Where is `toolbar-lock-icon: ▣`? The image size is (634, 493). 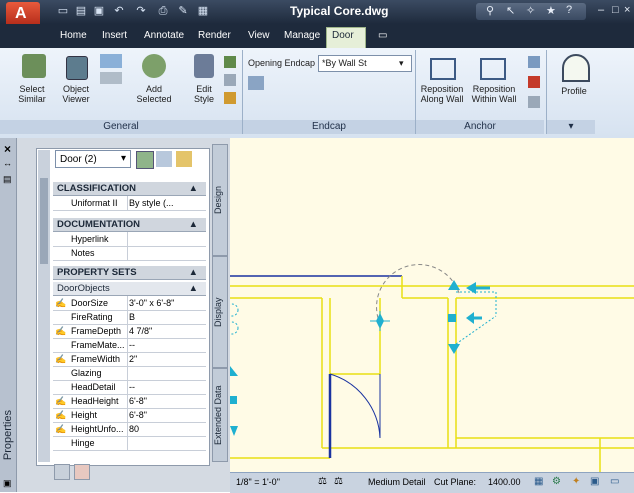
toolbar-lock-icon: ▣ is located at coordinates (594, 481).